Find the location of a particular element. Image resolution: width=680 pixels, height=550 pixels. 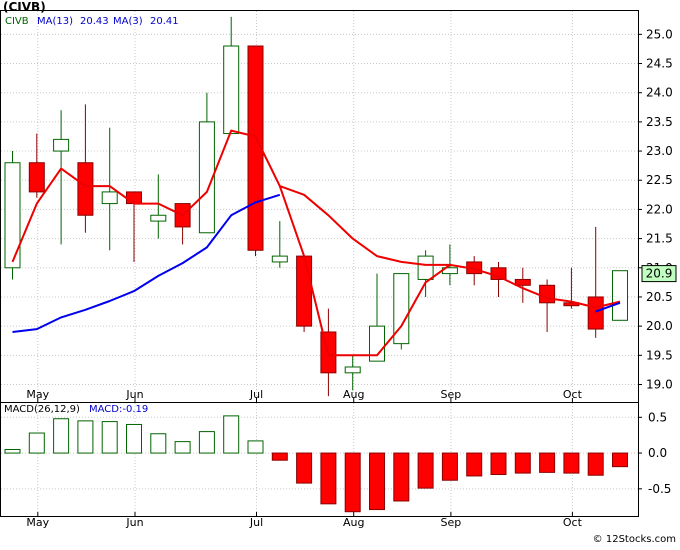

macd-x-tick-label: Jul is located at coordinates (256, 522).